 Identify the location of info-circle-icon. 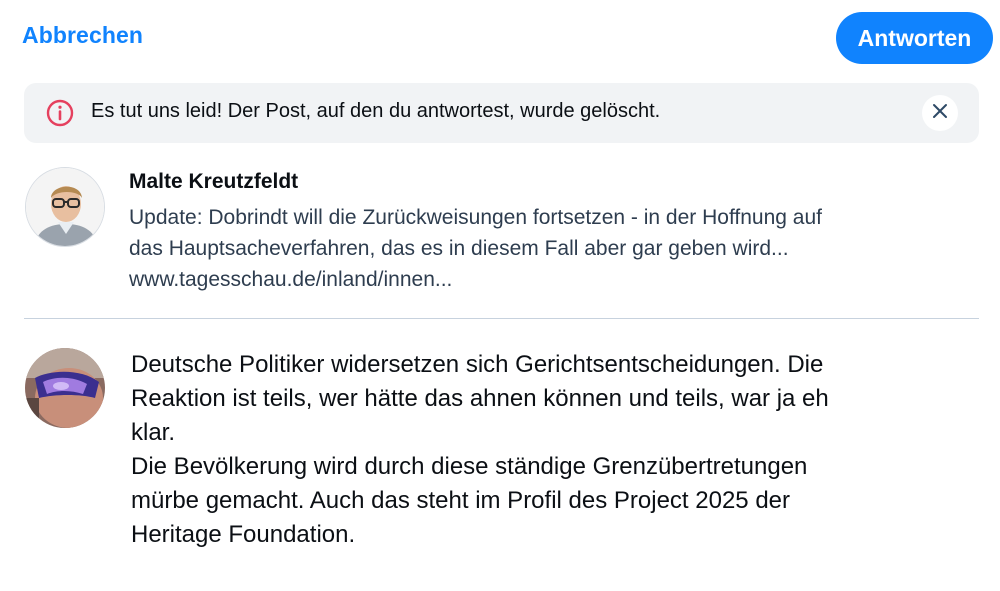
(60, 113).